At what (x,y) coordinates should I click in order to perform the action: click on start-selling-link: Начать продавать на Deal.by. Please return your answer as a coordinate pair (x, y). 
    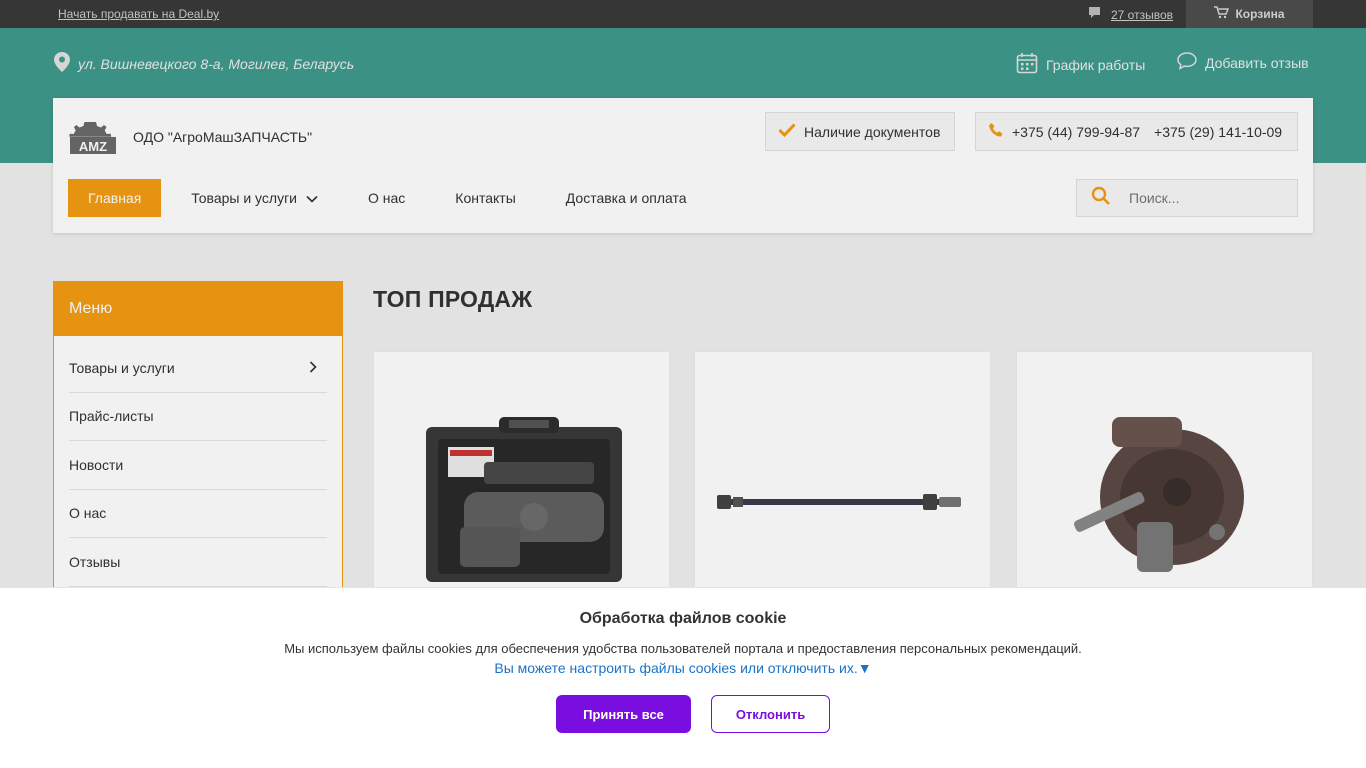
    Looking at the image, I should click on (138, 14).